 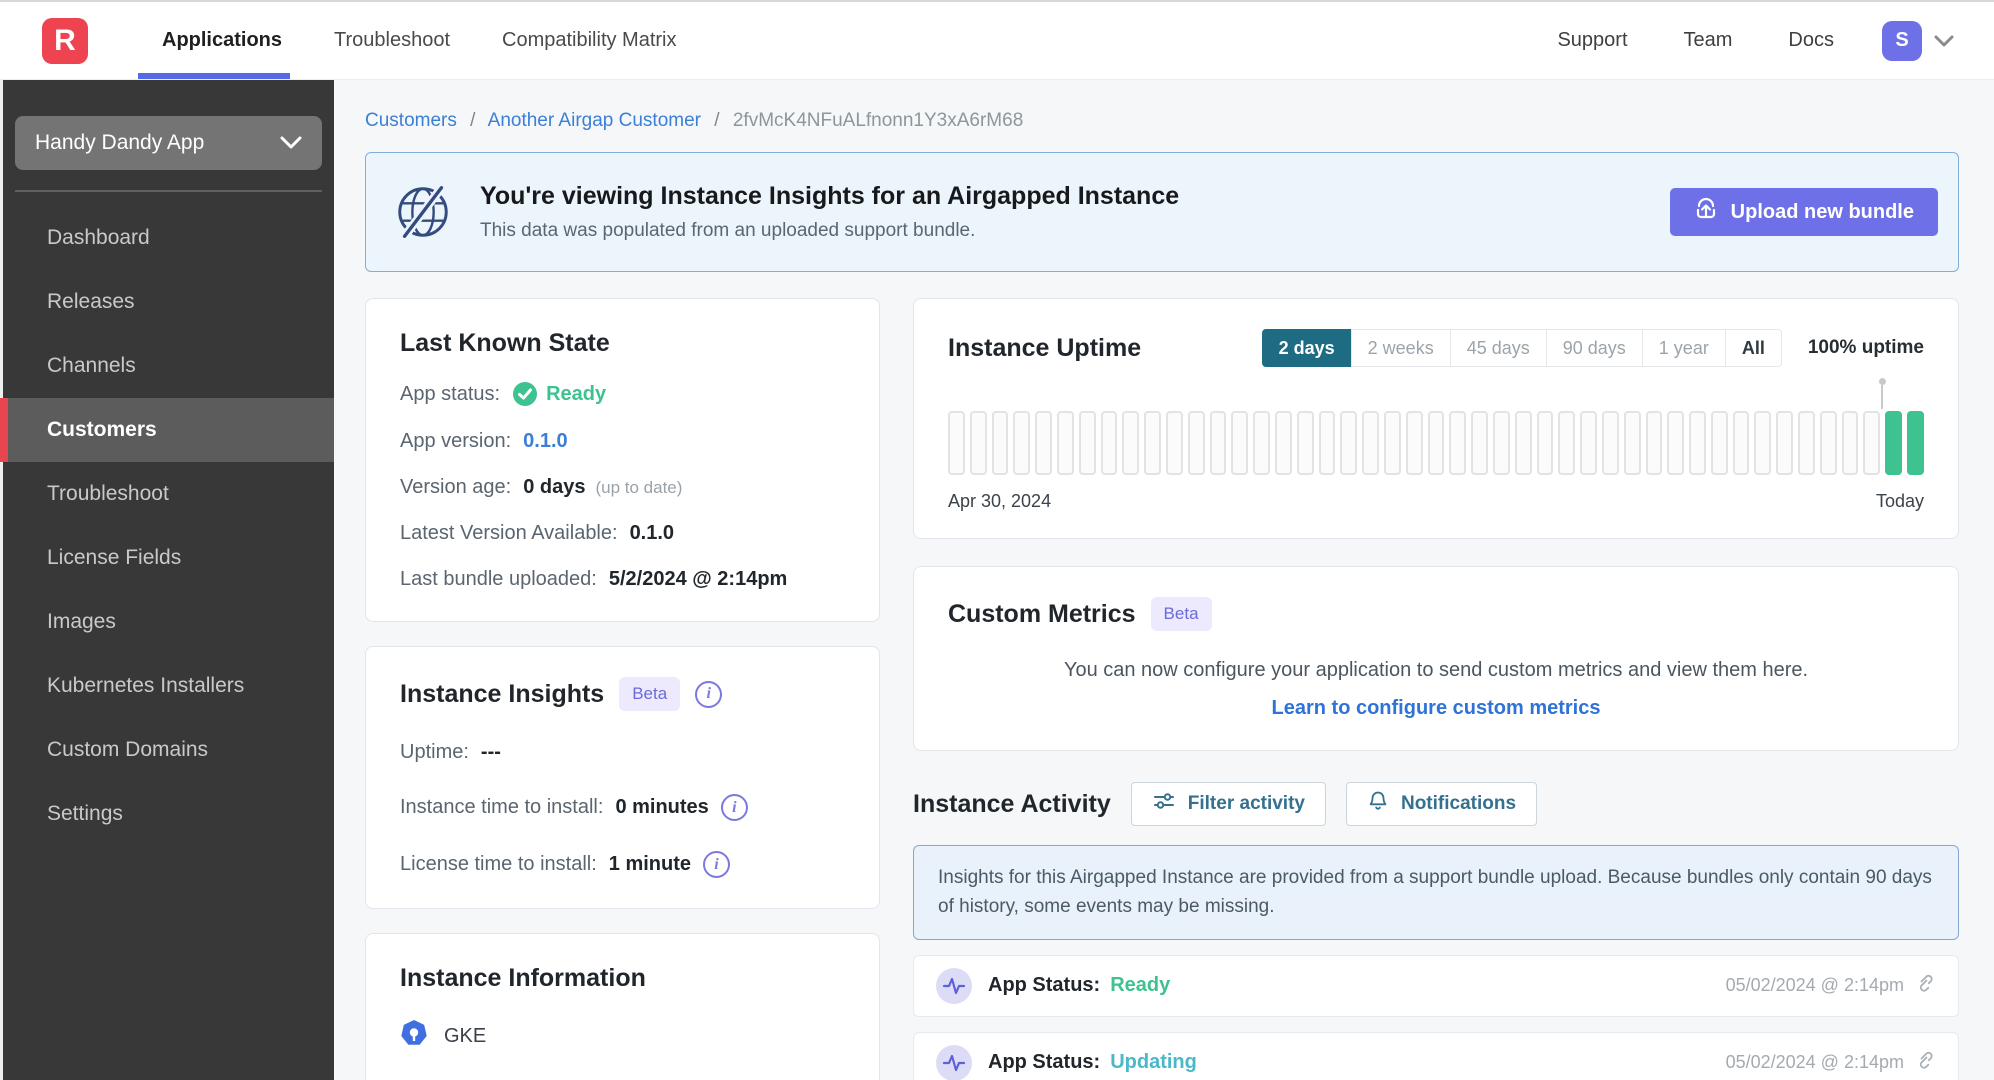 What do you see at coordinates (490, 752) in the screenshot?
I see `uptime-value: ---` at bounding box center [490, 752].